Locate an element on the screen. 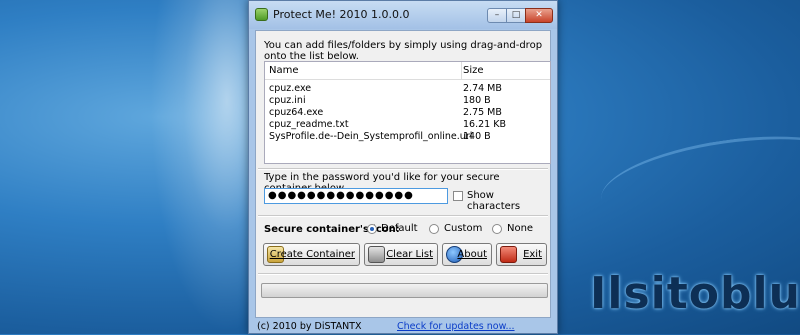 Image resolution: width=800 pixels, height=335 pixels. radio-custom-label: Custom is located at coordinates (463, 228).